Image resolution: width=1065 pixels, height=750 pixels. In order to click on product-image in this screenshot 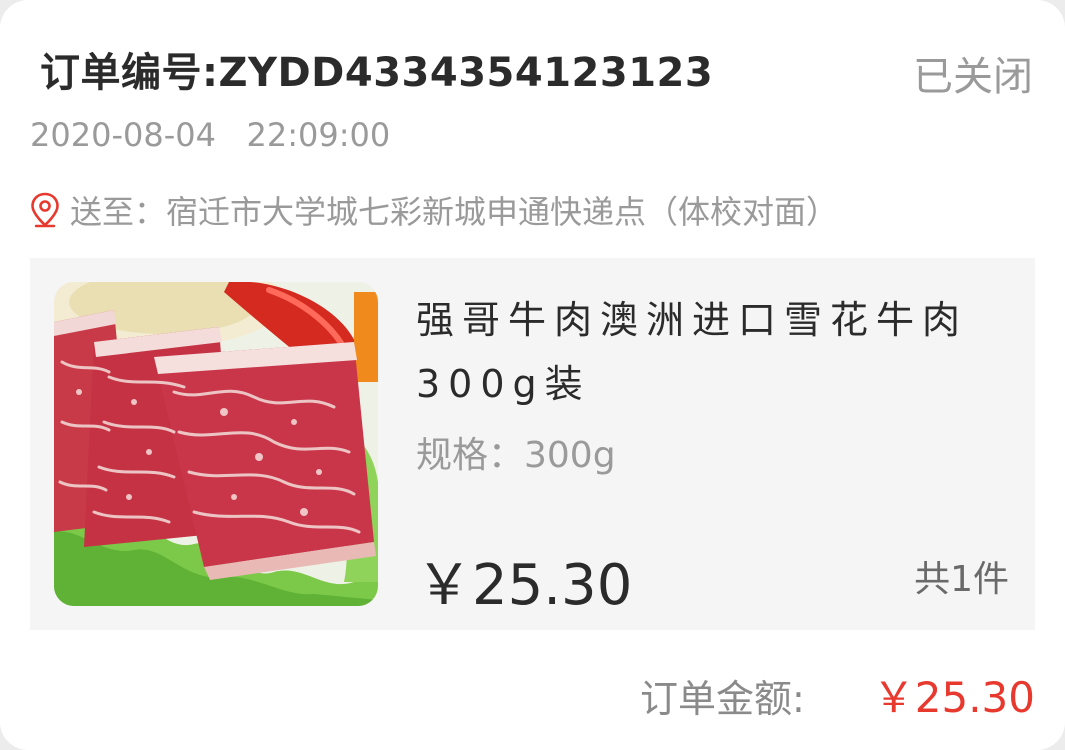, I will do `click(216, 444)`.